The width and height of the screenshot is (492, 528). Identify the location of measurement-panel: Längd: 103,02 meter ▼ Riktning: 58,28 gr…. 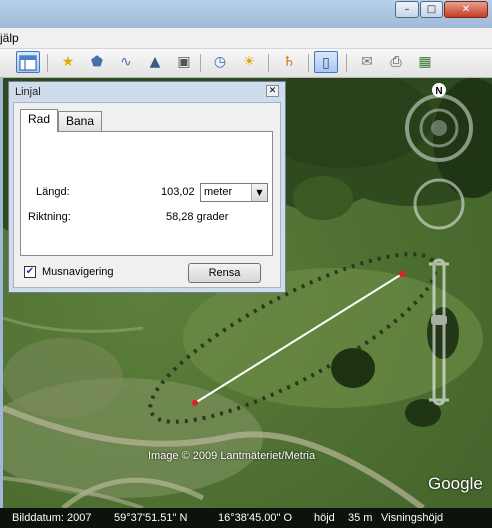
(146, 193).